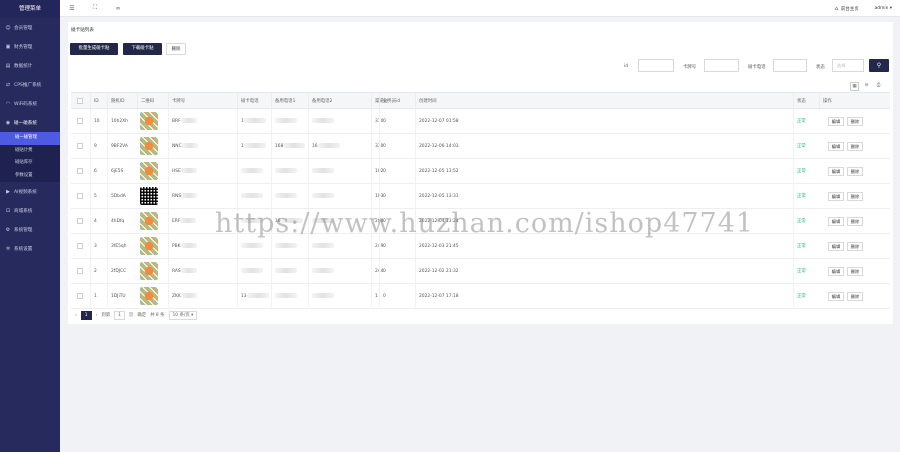 Image resolution: width=900 pixels, height=452 pixels. What do you see at coordinates (23, 28) in the screenshot?
I see `sidebar-item-label: 会员管理` at bounding box center [23, 28].